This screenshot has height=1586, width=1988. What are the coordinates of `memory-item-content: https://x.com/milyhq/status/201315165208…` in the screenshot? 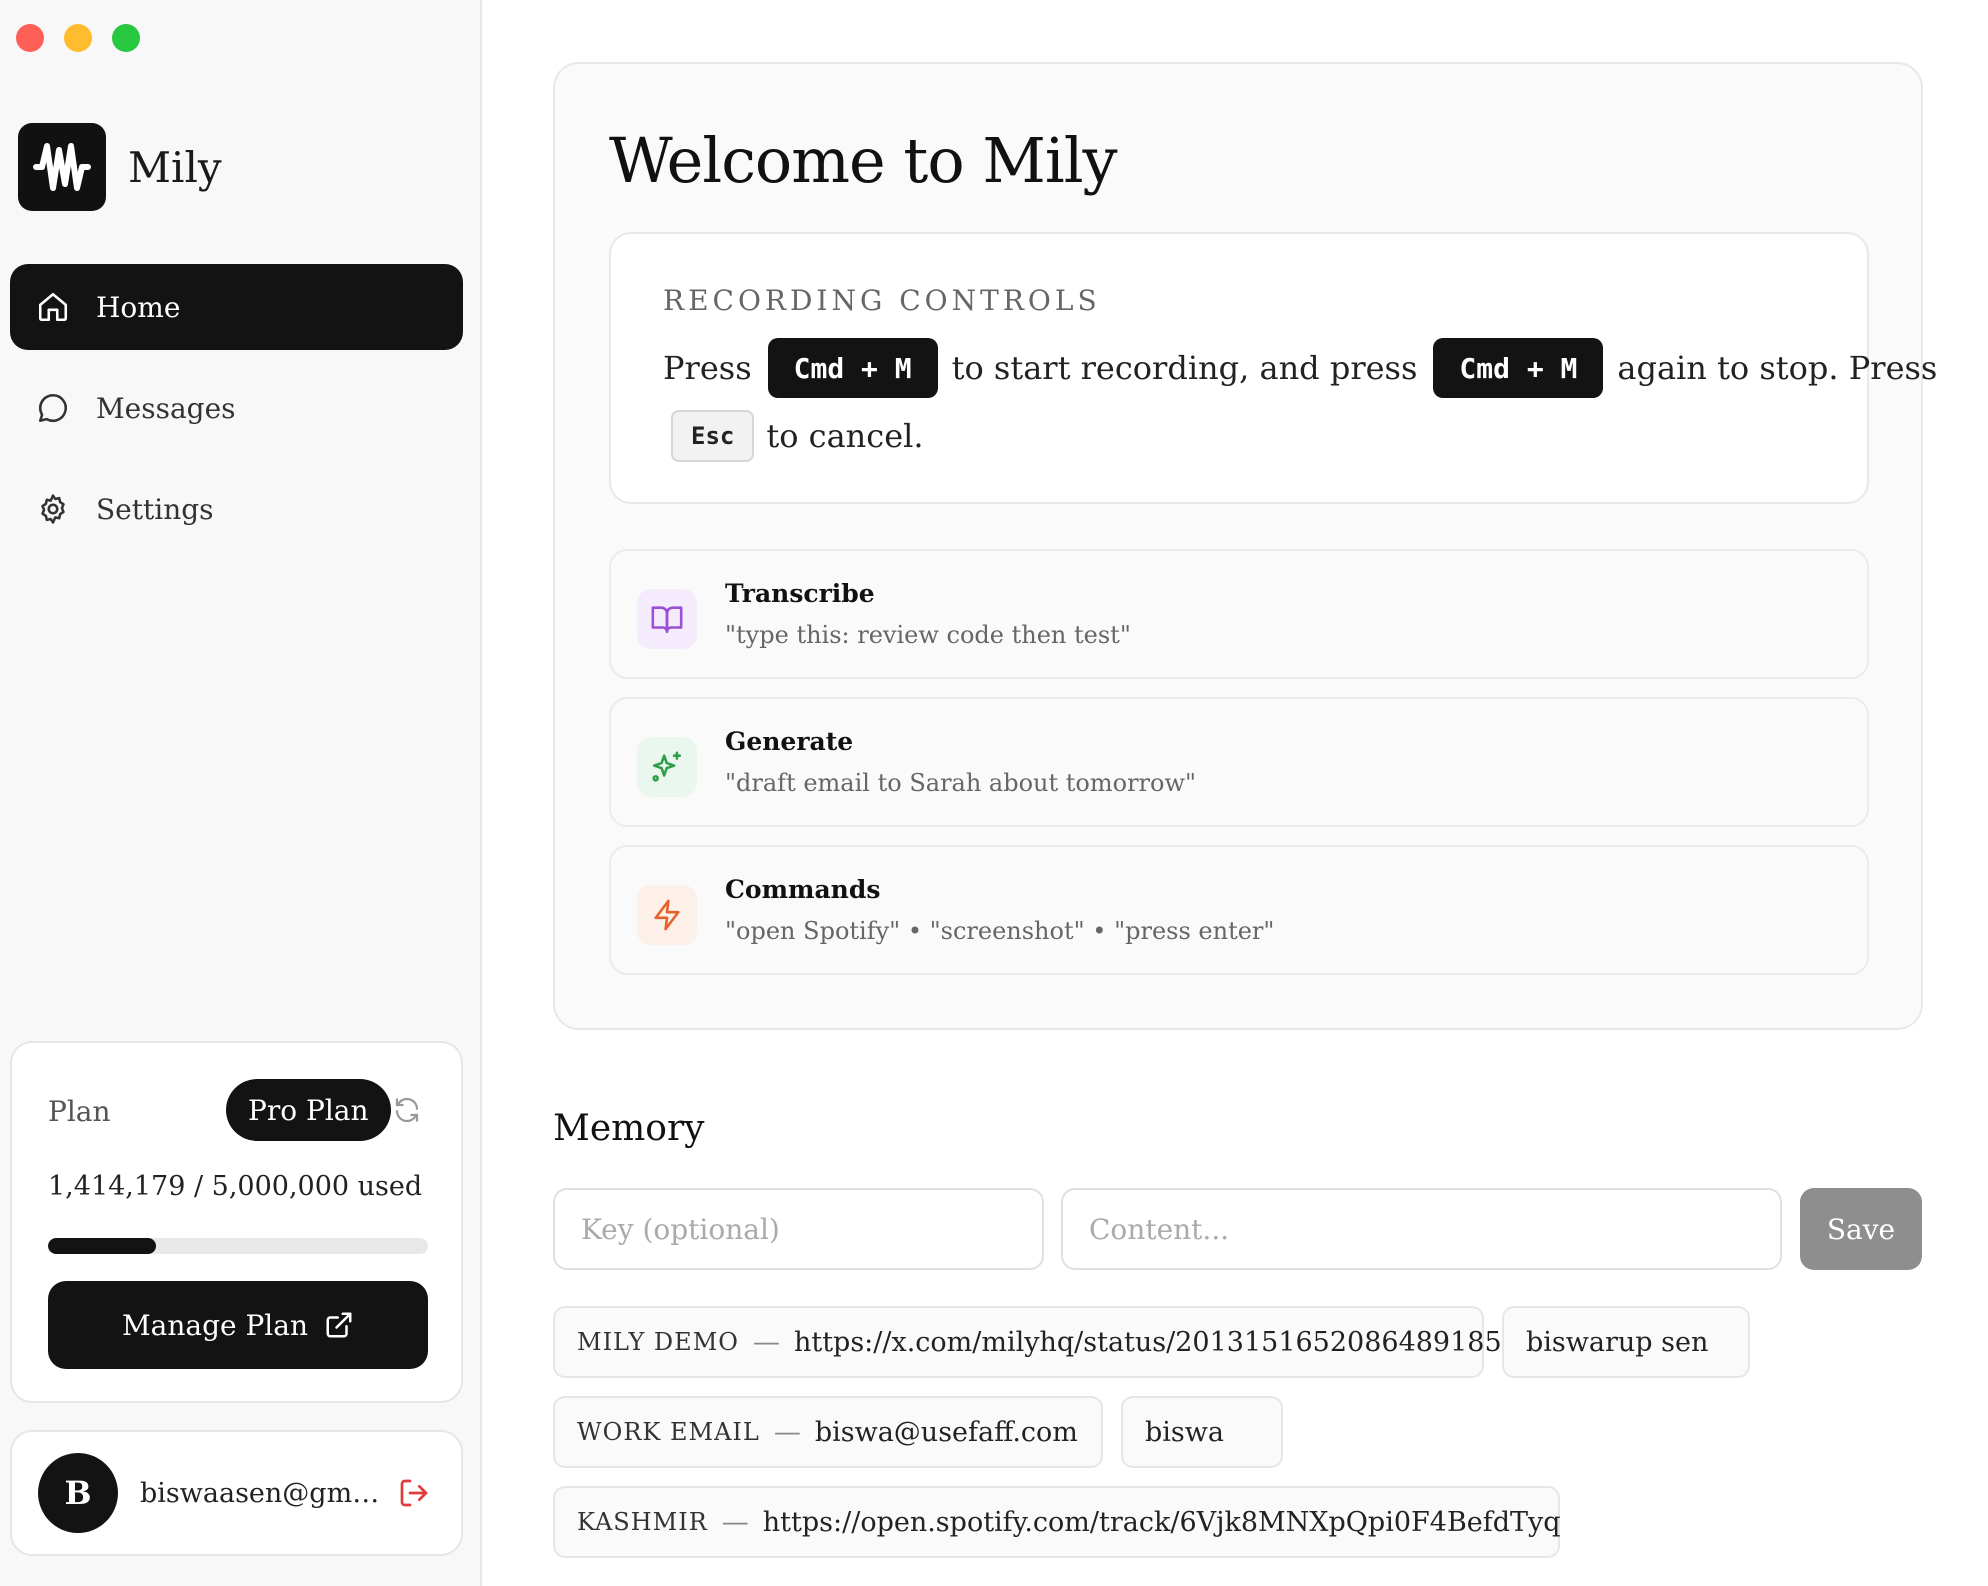 It's located at (1147, 1342).